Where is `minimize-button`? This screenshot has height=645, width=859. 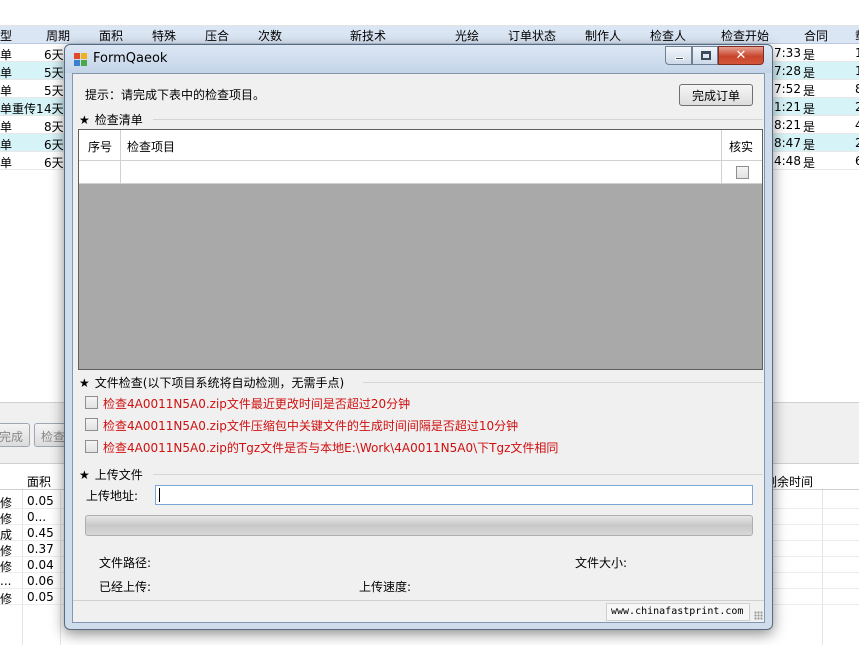
minimize-button is located at coordinates (678, 55).